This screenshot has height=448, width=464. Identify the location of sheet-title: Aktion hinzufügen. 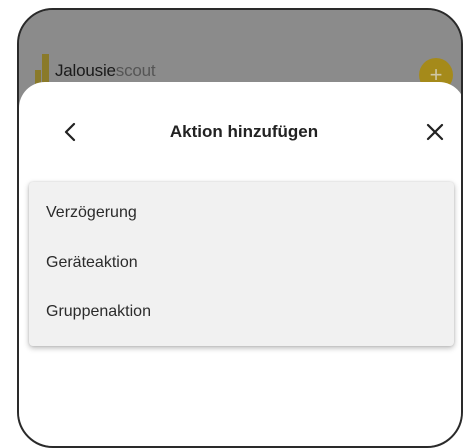
(244, 131).